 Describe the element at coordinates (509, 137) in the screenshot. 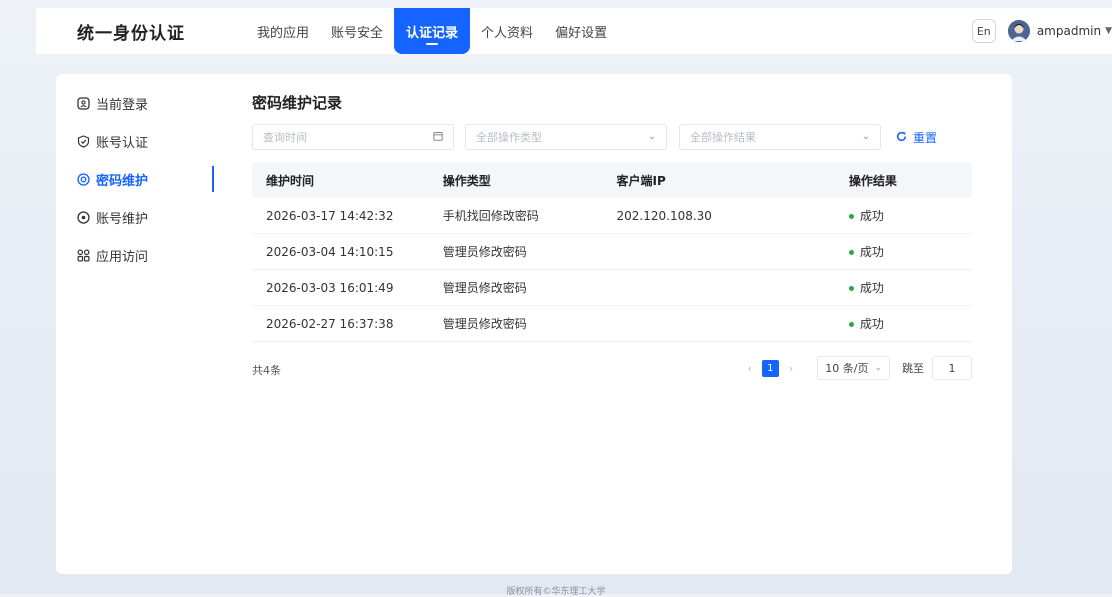

I see `operation-type-placeholder: 全部操作类型` at that location.